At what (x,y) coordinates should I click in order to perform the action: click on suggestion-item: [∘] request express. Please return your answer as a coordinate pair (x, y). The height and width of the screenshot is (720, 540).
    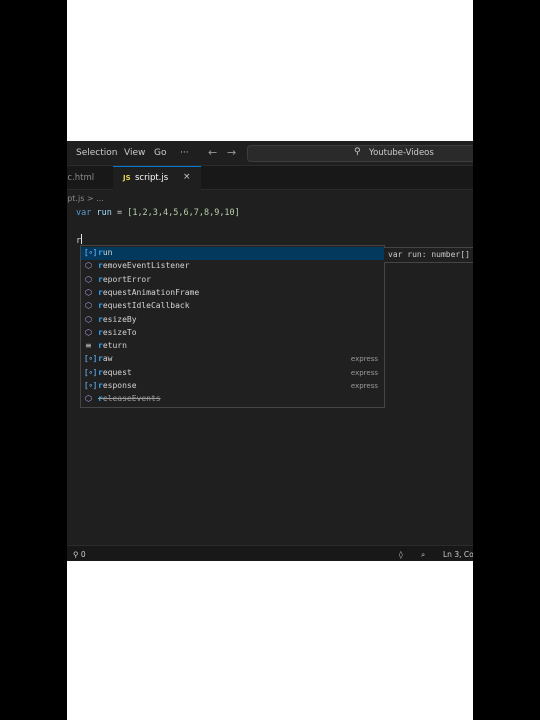
    Looking at the image, I should click on (232, 373).